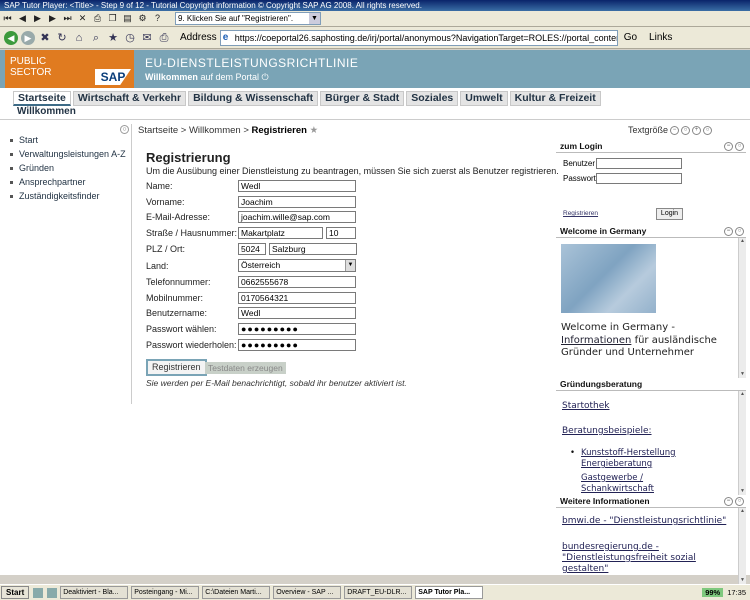 The height and width of the screenshot is (600, 750). What do you see at coordinates (67, 140) in the screenshot?
I see `nav-item-start: Start` at bounding box center [67, 140].